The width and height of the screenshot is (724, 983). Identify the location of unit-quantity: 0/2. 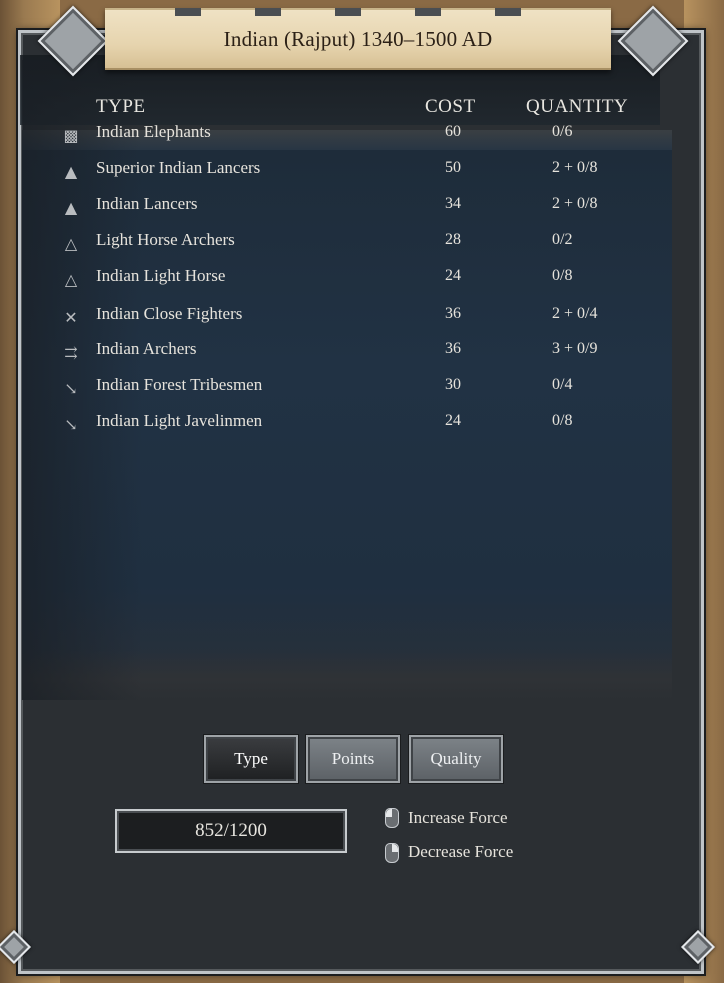
(562, 239).